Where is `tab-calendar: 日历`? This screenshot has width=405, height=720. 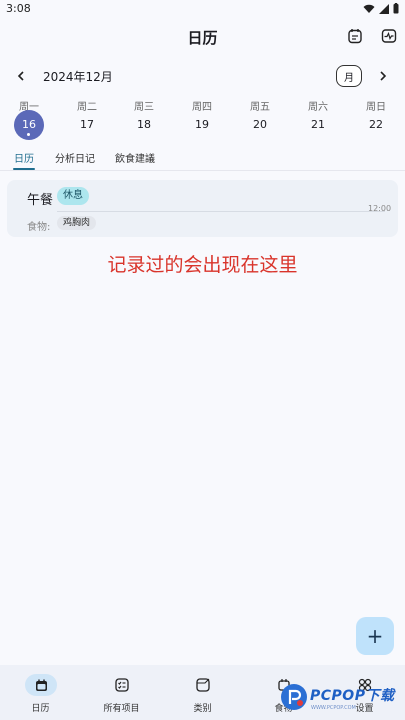 tab-calendar: 日历 is located at coordinates (24, 157).